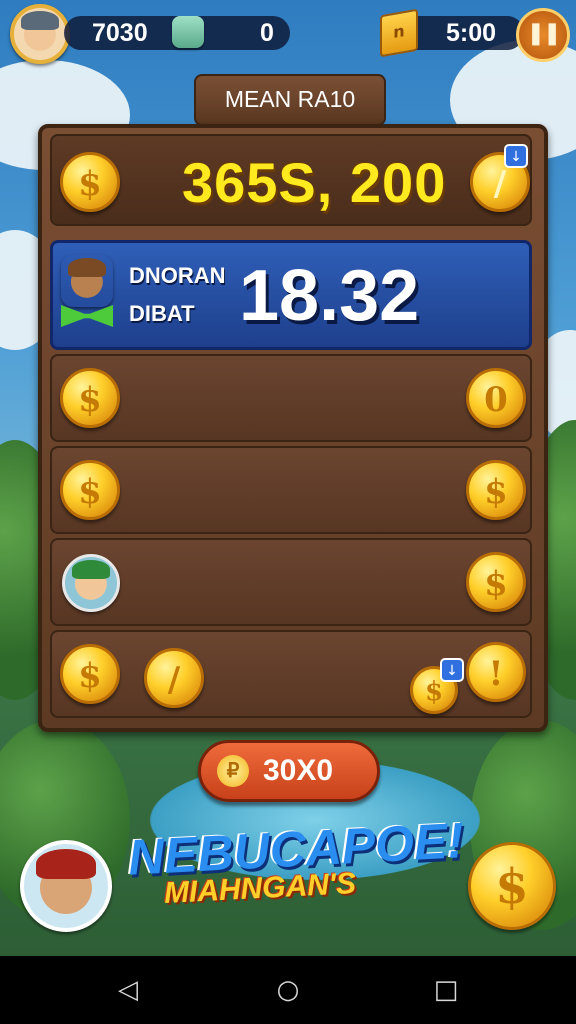 The height and width of the screenshot is (1024, 576). What do you see at coordinates (91, 583) in the screenshot?
I see `player-row-avatar` at bounding box center [91, 583].